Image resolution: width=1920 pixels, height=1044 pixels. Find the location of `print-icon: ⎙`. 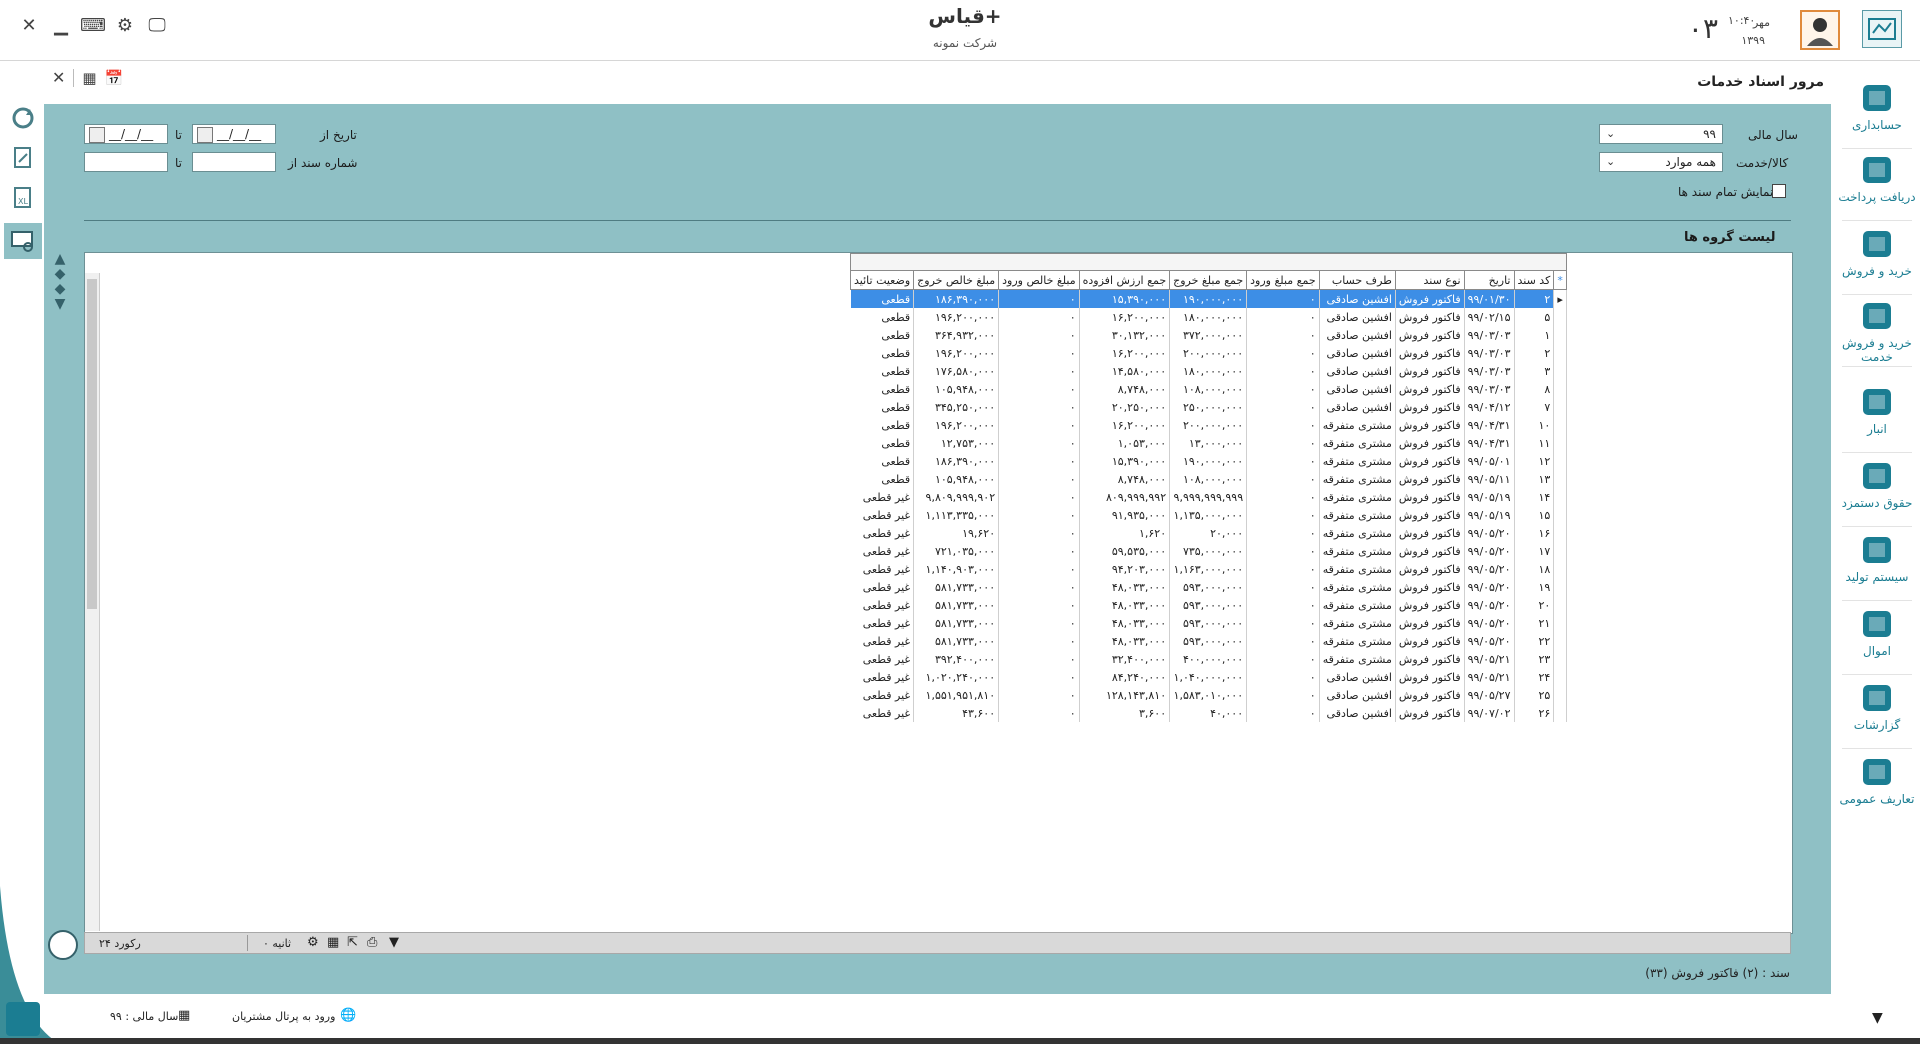

print-icon: ⎙ is located at coordinates (372, 942).